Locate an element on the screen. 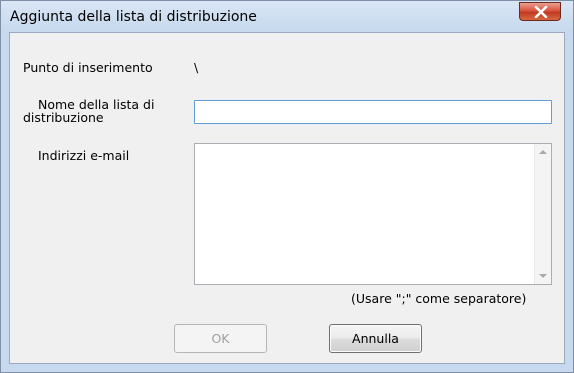  insertion-point-value: \ is located at coordinates (196, 67).